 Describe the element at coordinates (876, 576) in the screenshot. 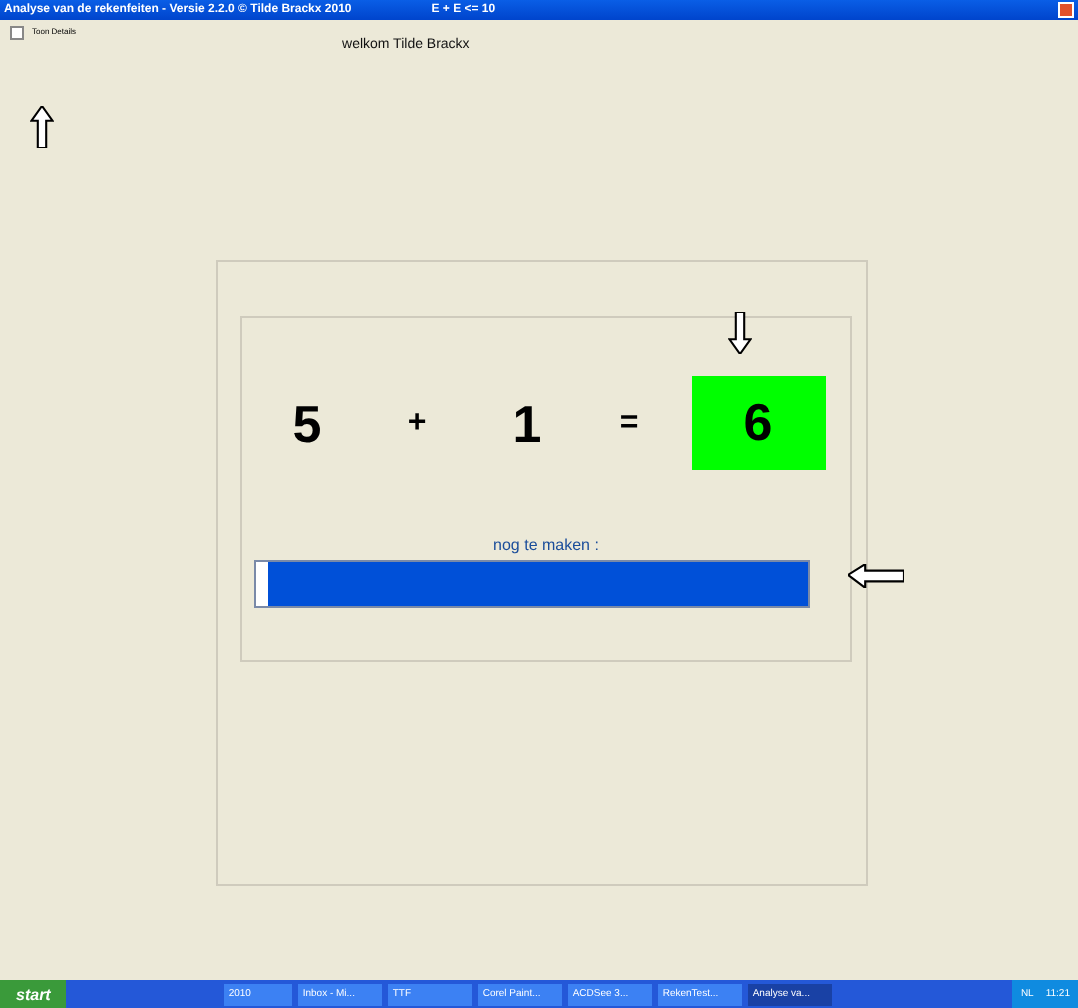

I see `arrow-left-icon` at that location.